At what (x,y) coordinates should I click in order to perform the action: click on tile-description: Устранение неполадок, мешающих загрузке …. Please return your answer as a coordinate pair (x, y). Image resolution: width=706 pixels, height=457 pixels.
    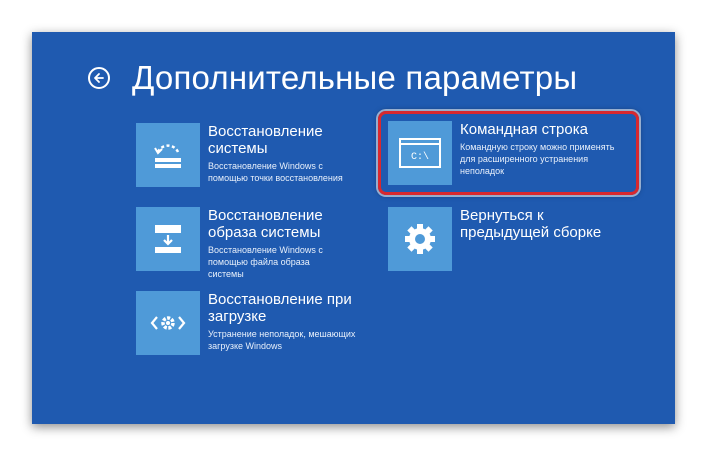
    Looking at the image, I should click on (282, 340).